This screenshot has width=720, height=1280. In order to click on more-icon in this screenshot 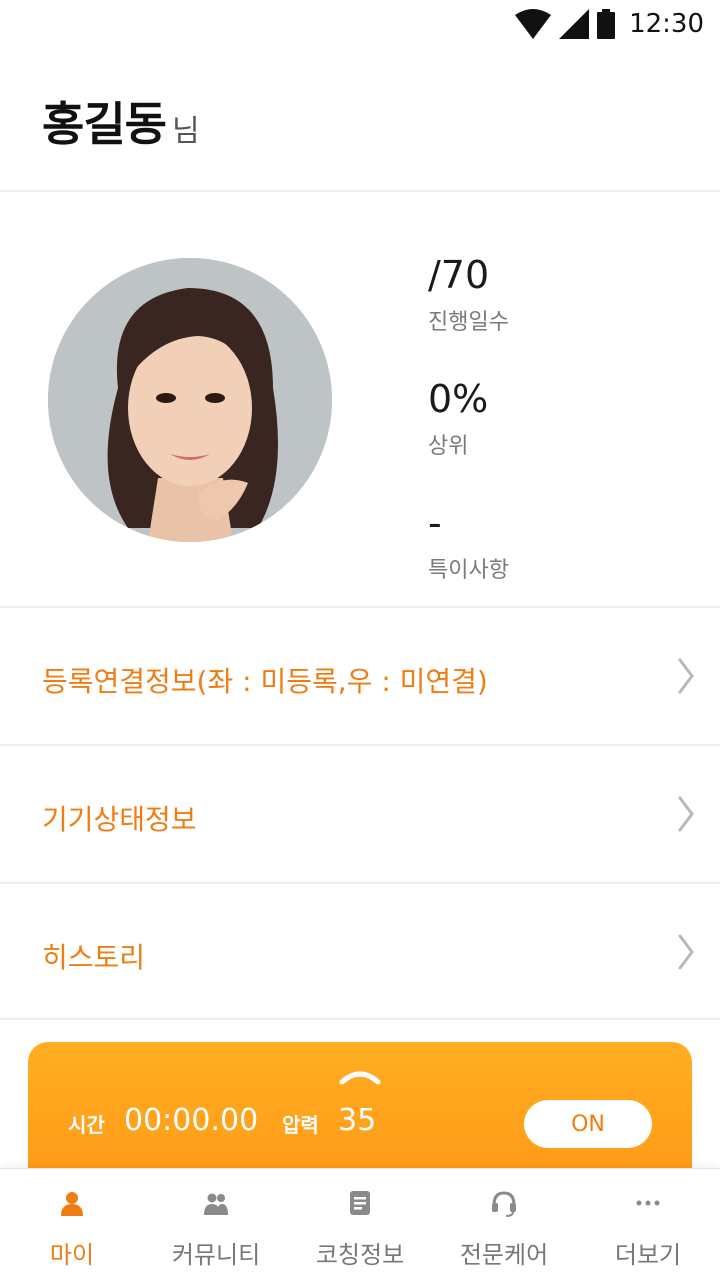, I will do `click(648, 1203)`.